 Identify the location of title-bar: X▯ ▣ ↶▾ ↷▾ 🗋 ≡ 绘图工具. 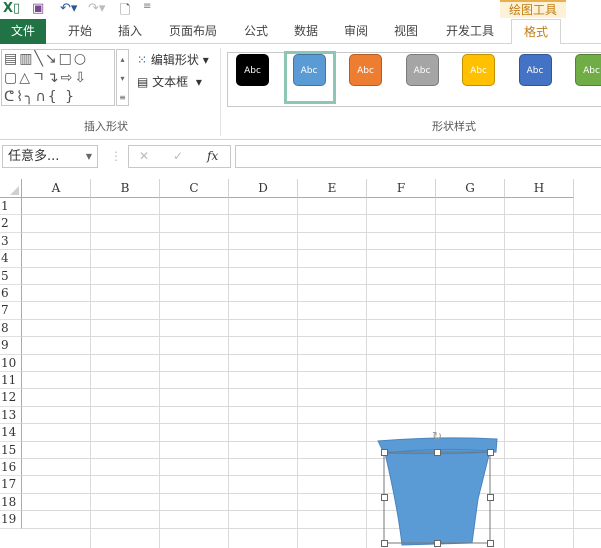
(300, 9).